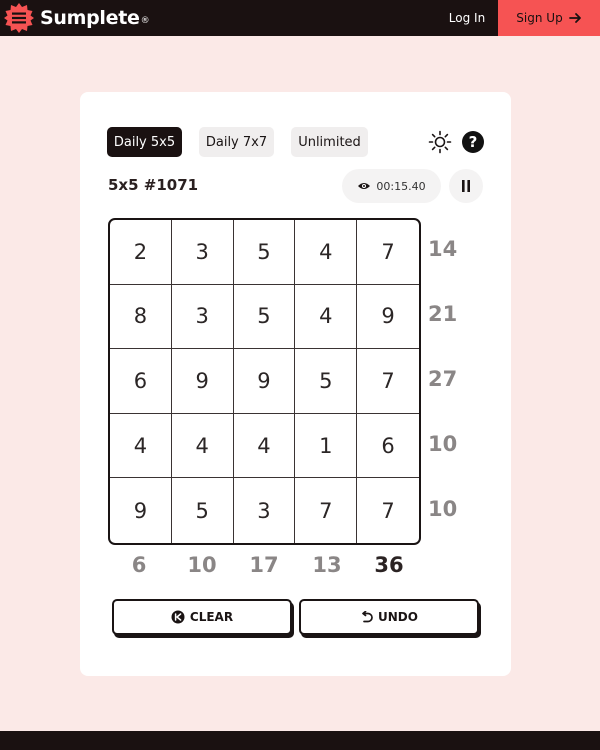 This screenshot has width=600, height=750. Describe the element at coordinates (90, 18) in the screenshot. I see `brand-name: Sumplete` at that location.